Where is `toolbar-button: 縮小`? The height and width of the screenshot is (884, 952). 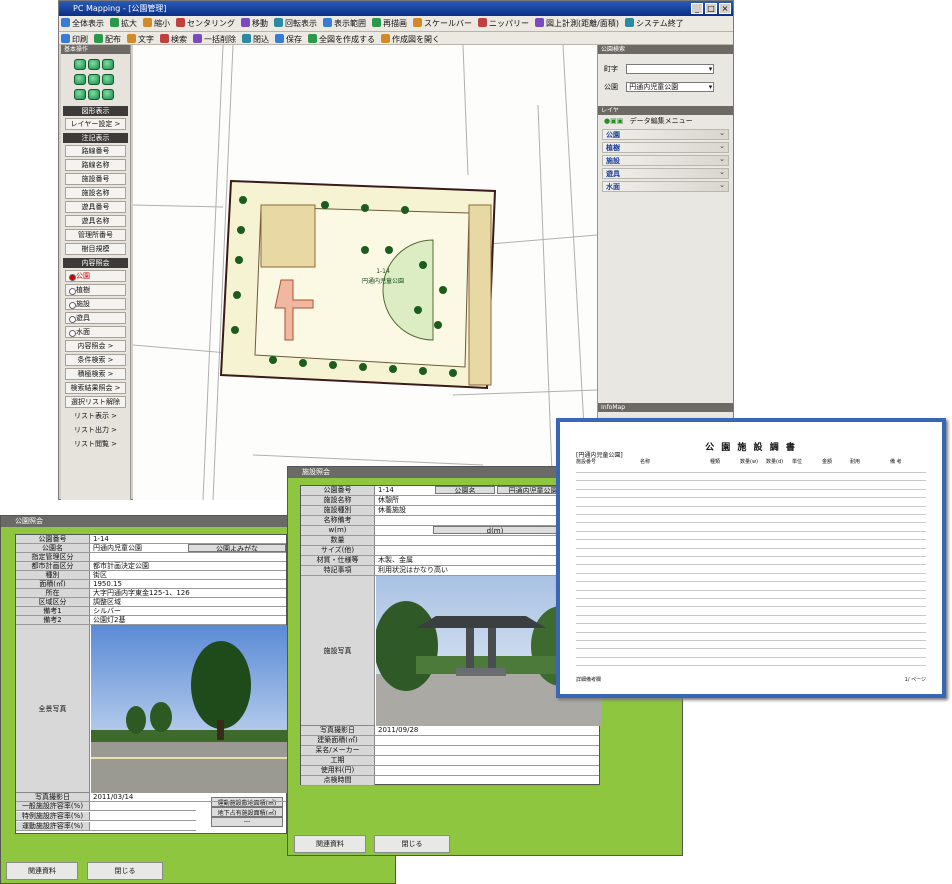 toolbar-button: 縮小 is located at coordinates (157, 23).